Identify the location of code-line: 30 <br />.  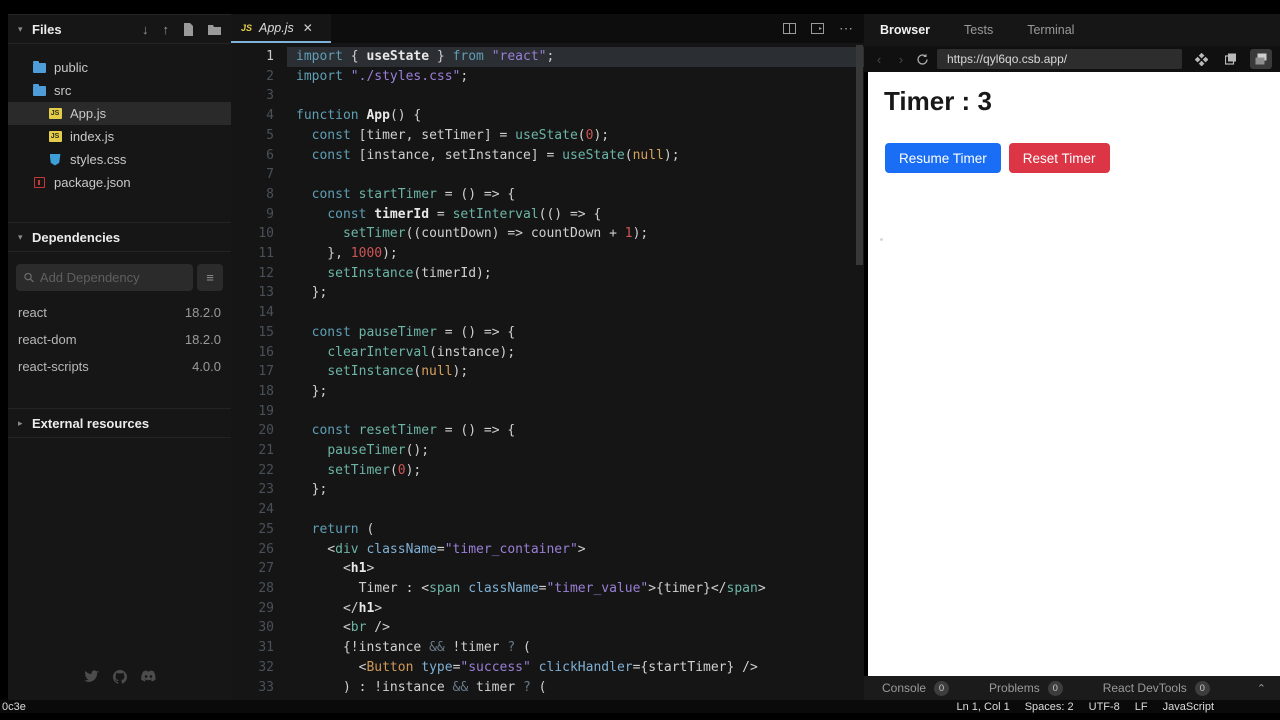
(547, 628).